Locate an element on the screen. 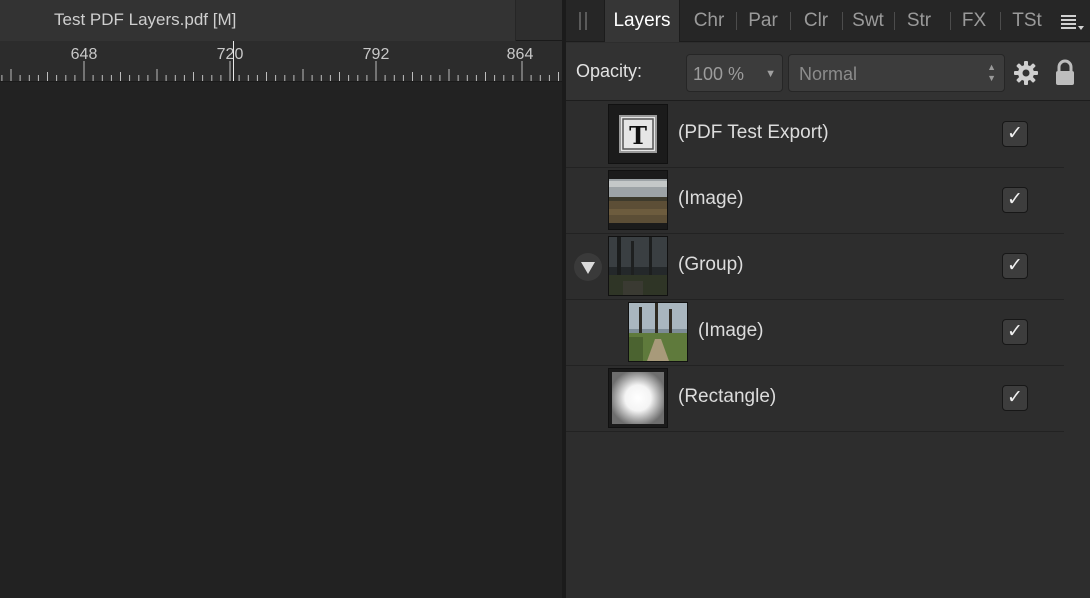 Image resolution: width=1090 pixels, height=598 pixels. layer-name: (Group) is located at coordinates (711, 264).